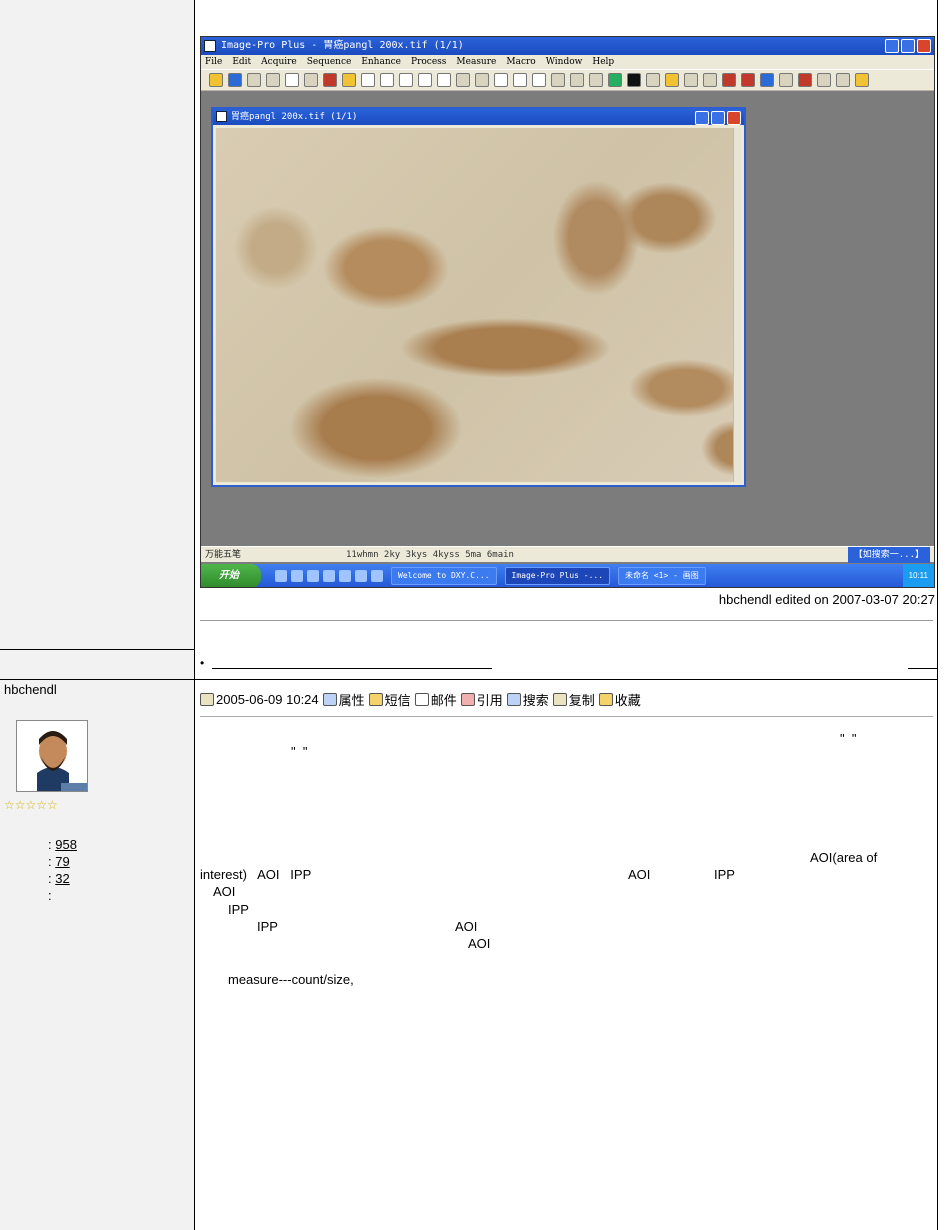 This screenshot has height=1230, width=950. I want to click on table-right-border, so click(937, 615).